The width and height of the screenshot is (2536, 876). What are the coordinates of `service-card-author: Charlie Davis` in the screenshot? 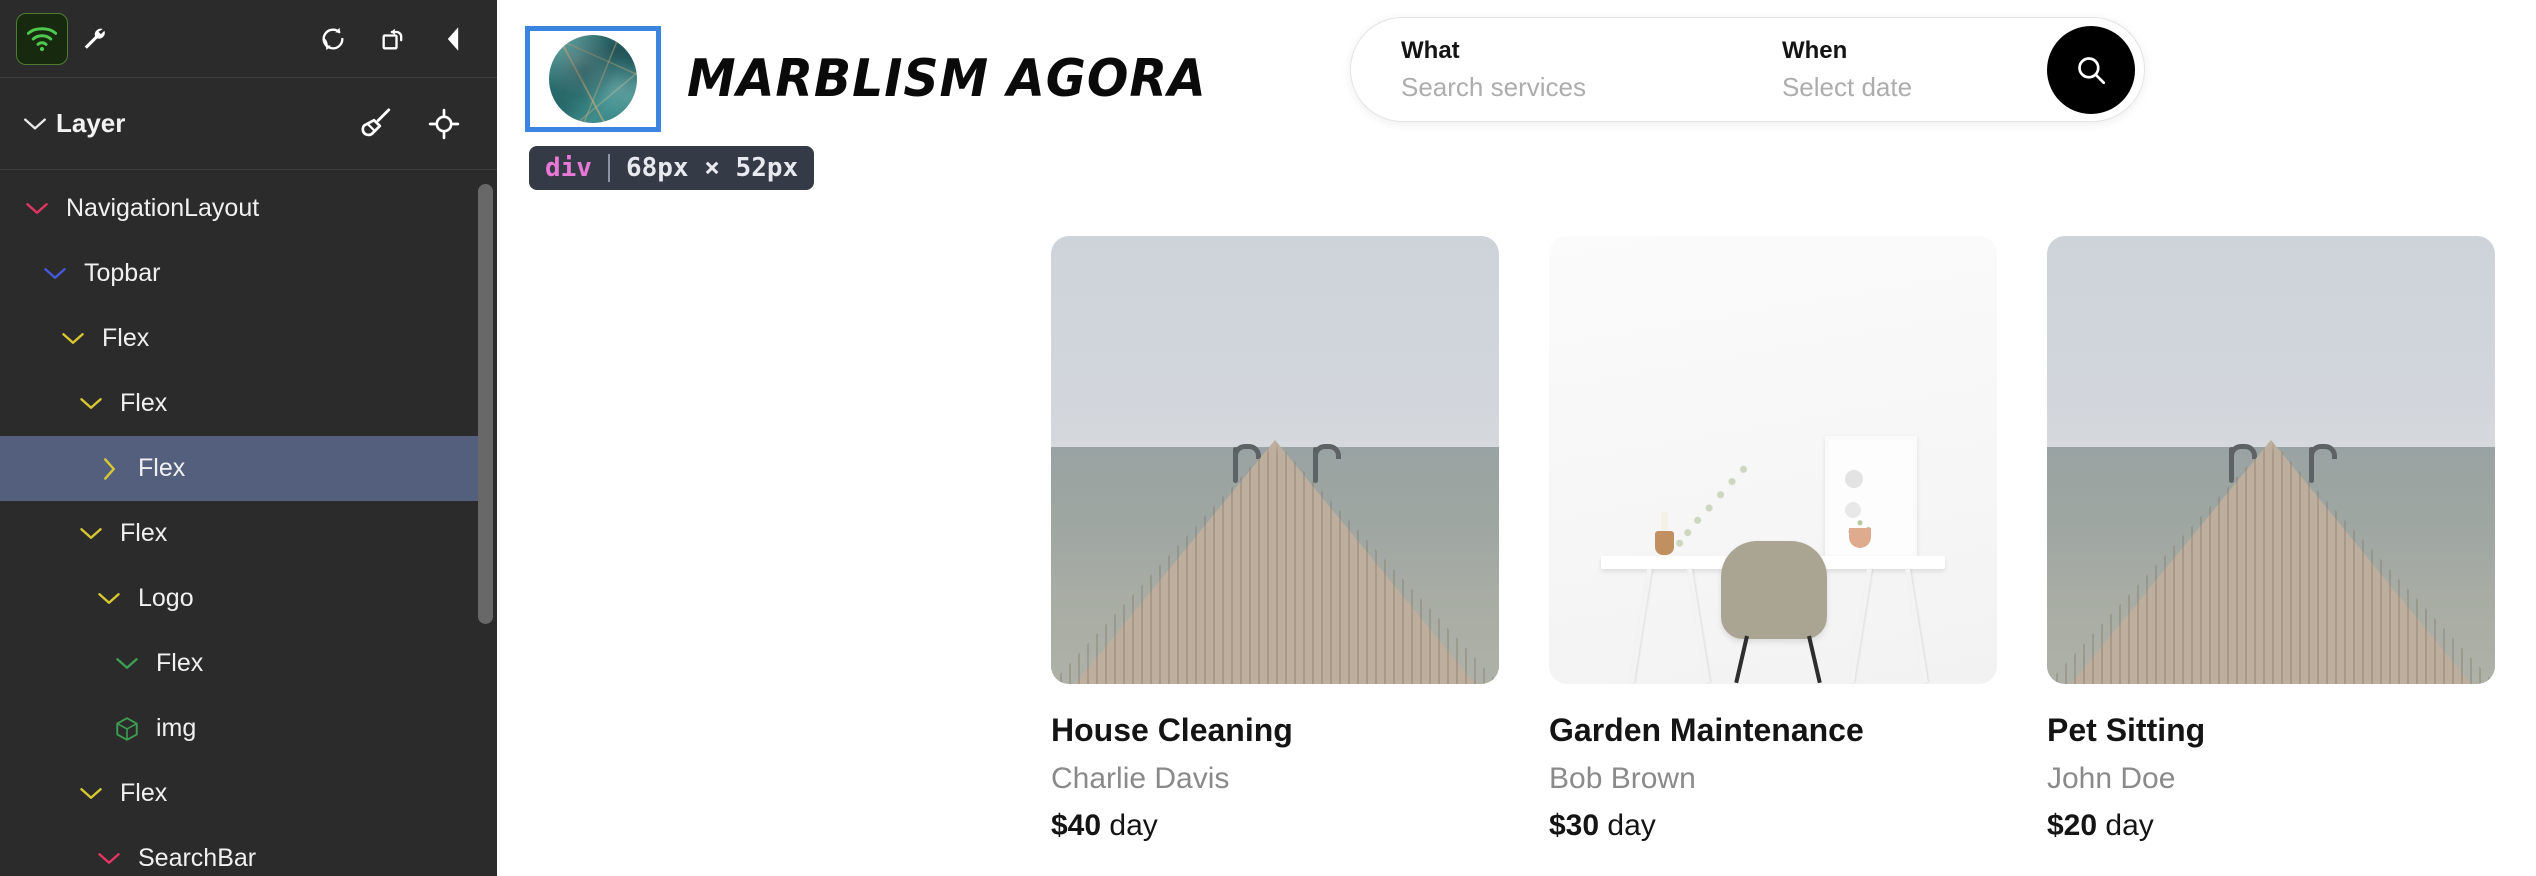 It's located at (1140, 778).